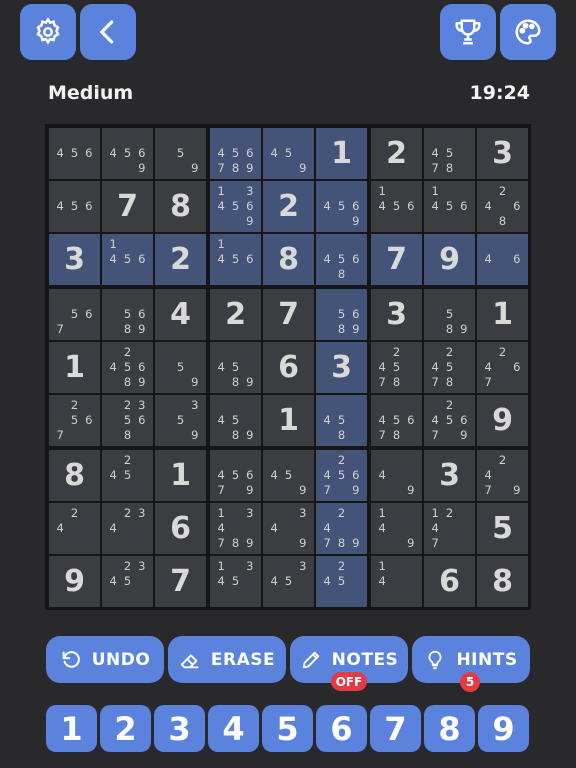 The height and width of the screenshot is (768, 576). I want to click on number-key-1: 1, so click(71, 728).